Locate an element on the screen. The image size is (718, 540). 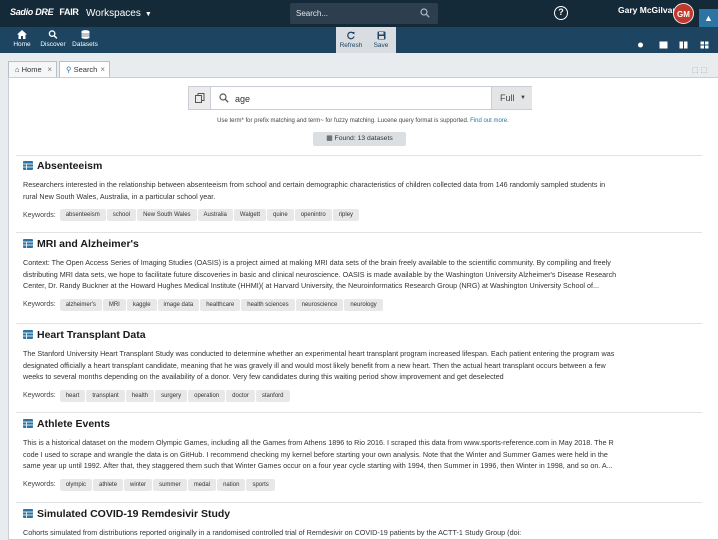
result-title-text: Absenteeism is located at coordinates (70, 166).